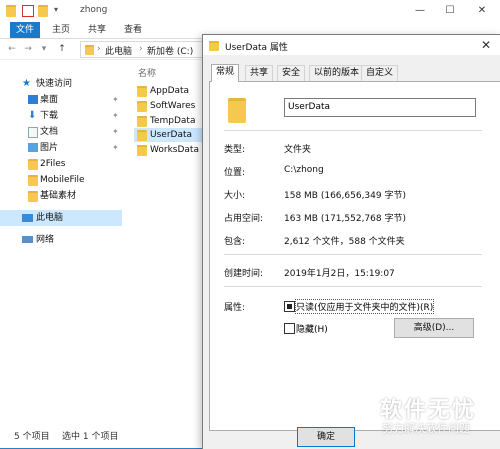 Image resolution: width=500 pixels, height=449 pixels. Describe the element at coordinates (61, 132) in the screenshot. I see `nav-item-documents: 文档 ✦` at that location.